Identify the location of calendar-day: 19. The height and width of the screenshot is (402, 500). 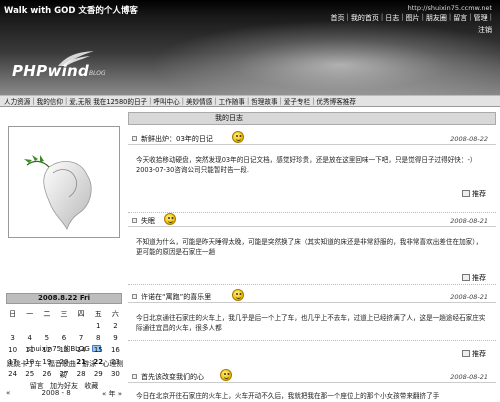
(46, 362).